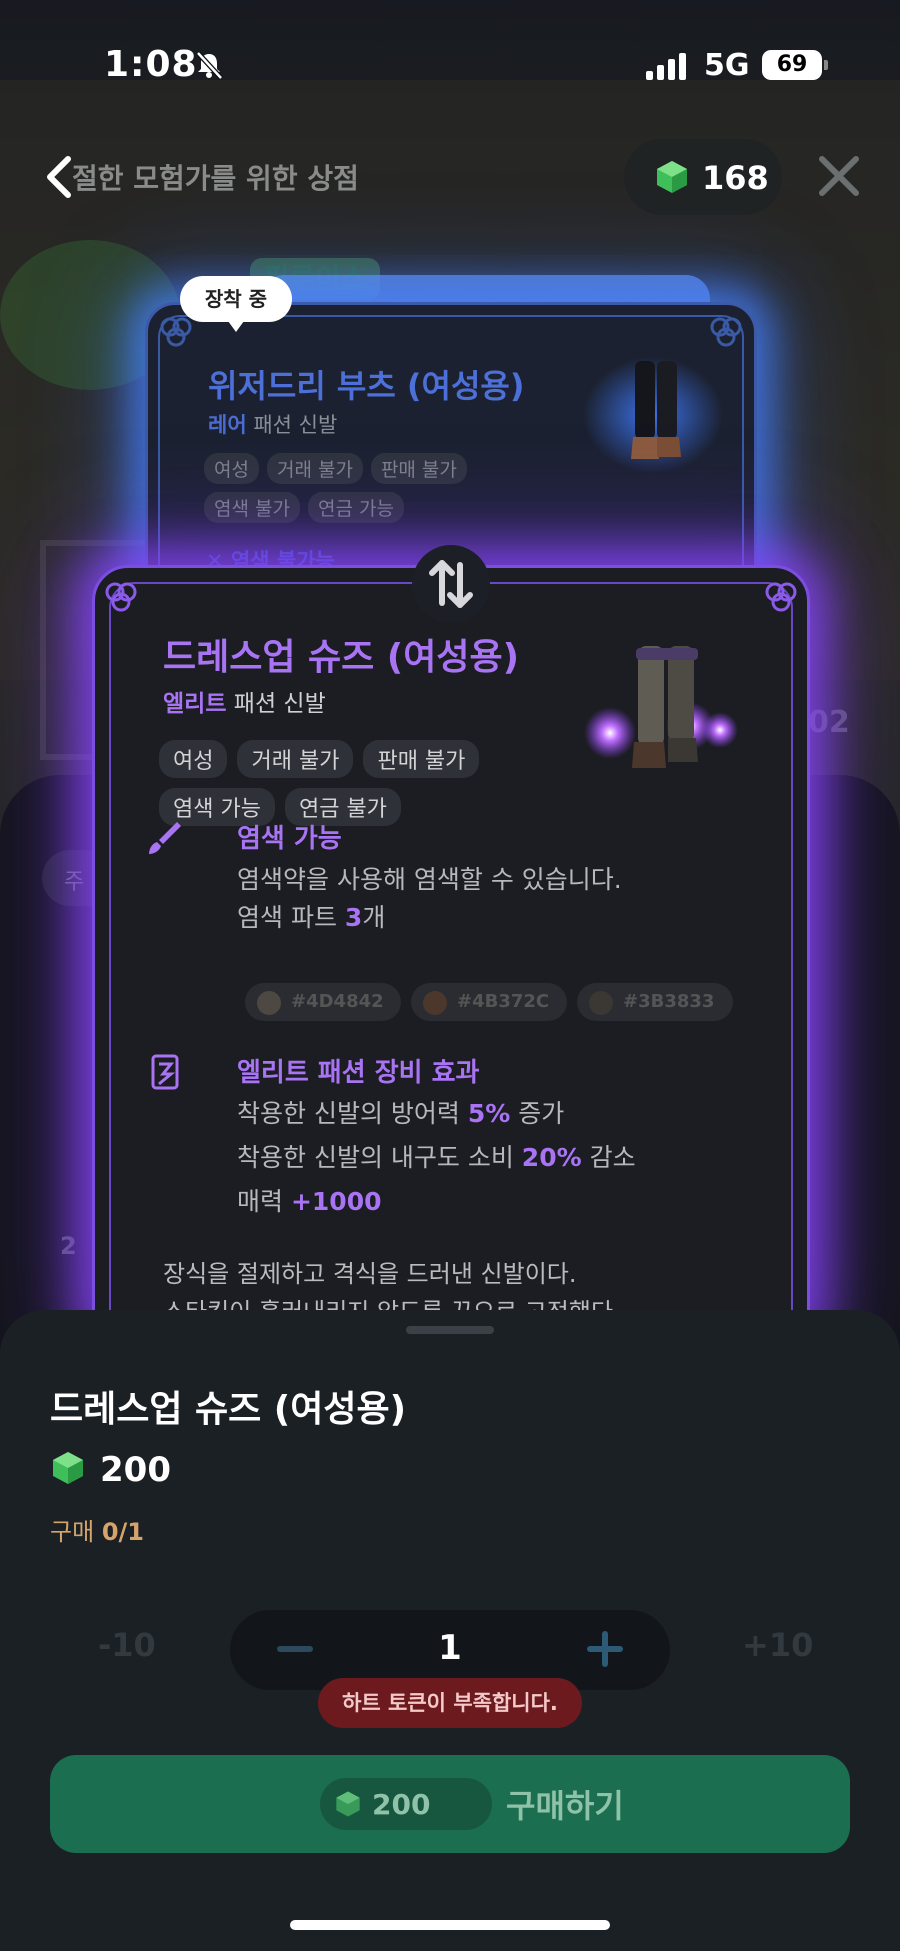 The width and height of the screenshot is (900, 1951). Describe the element at coordinates (135, 1470) in the screenshot. I see `purchase-price: 200` at that location.